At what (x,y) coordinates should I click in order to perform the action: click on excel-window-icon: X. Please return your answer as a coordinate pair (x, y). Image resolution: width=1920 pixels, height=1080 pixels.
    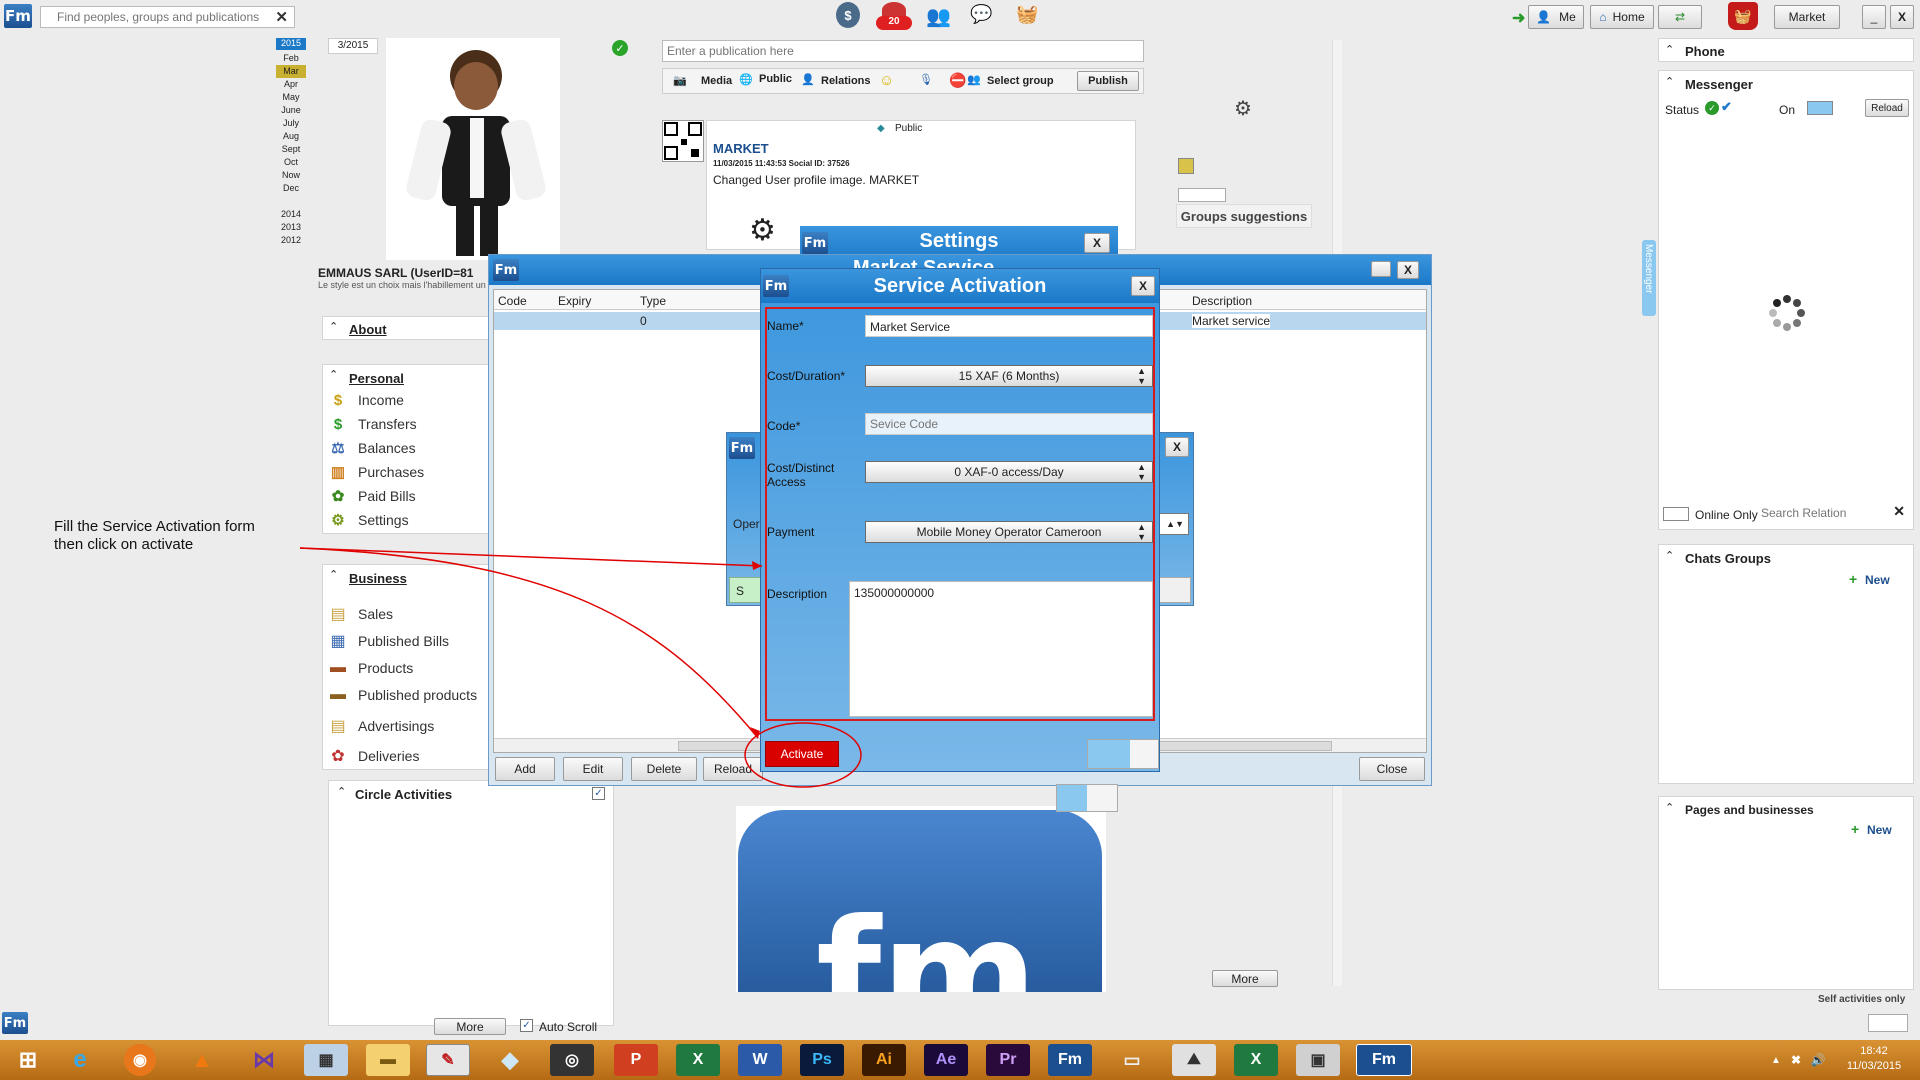
    Looking at the image, I should click on (1256, 1060).